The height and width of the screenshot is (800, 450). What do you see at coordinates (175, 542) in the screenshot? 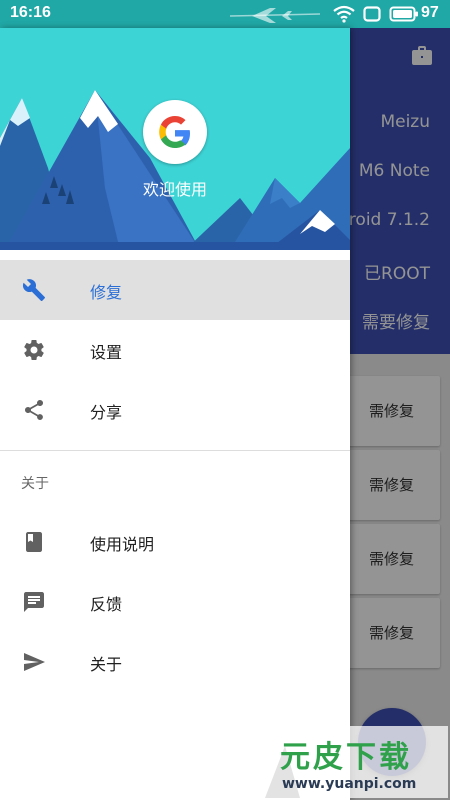
I see `drawer-item-instructions: 使用说明` at bounding box center [175, 542].